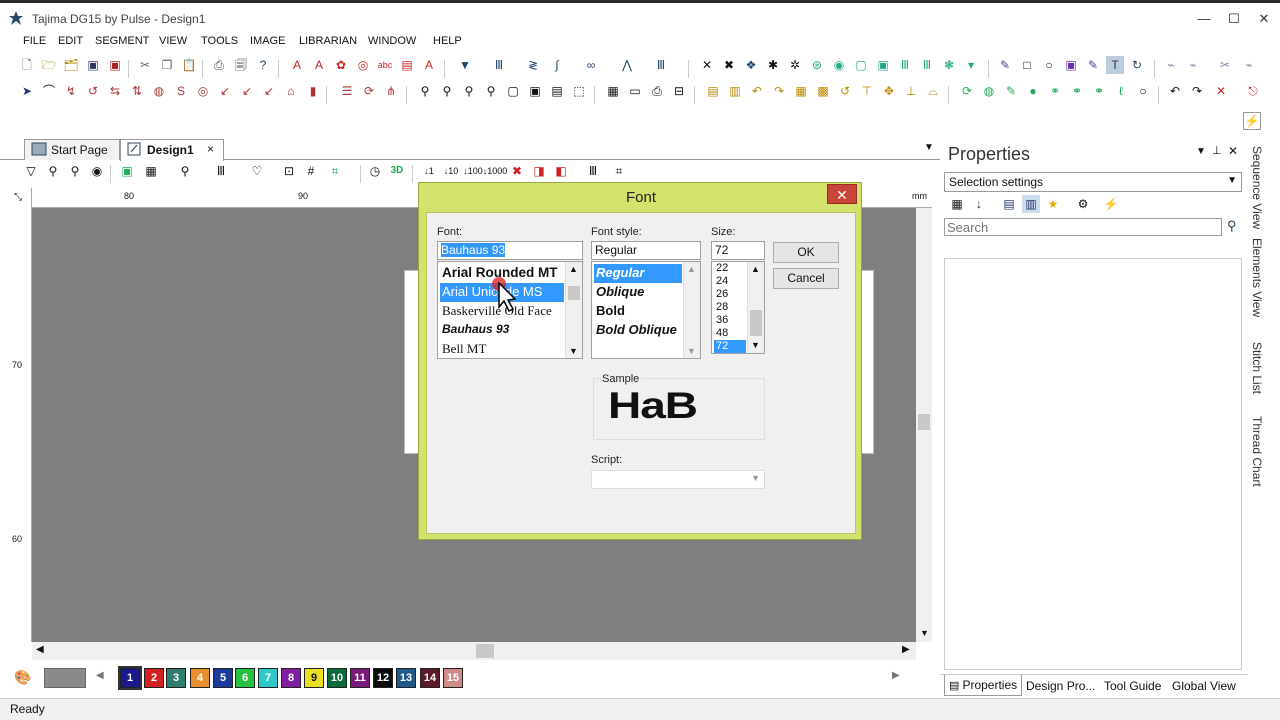  Describe the element at coordinates (983, 685) in the screenshot. I see `tab-properties: ▤ Properties` at that location.